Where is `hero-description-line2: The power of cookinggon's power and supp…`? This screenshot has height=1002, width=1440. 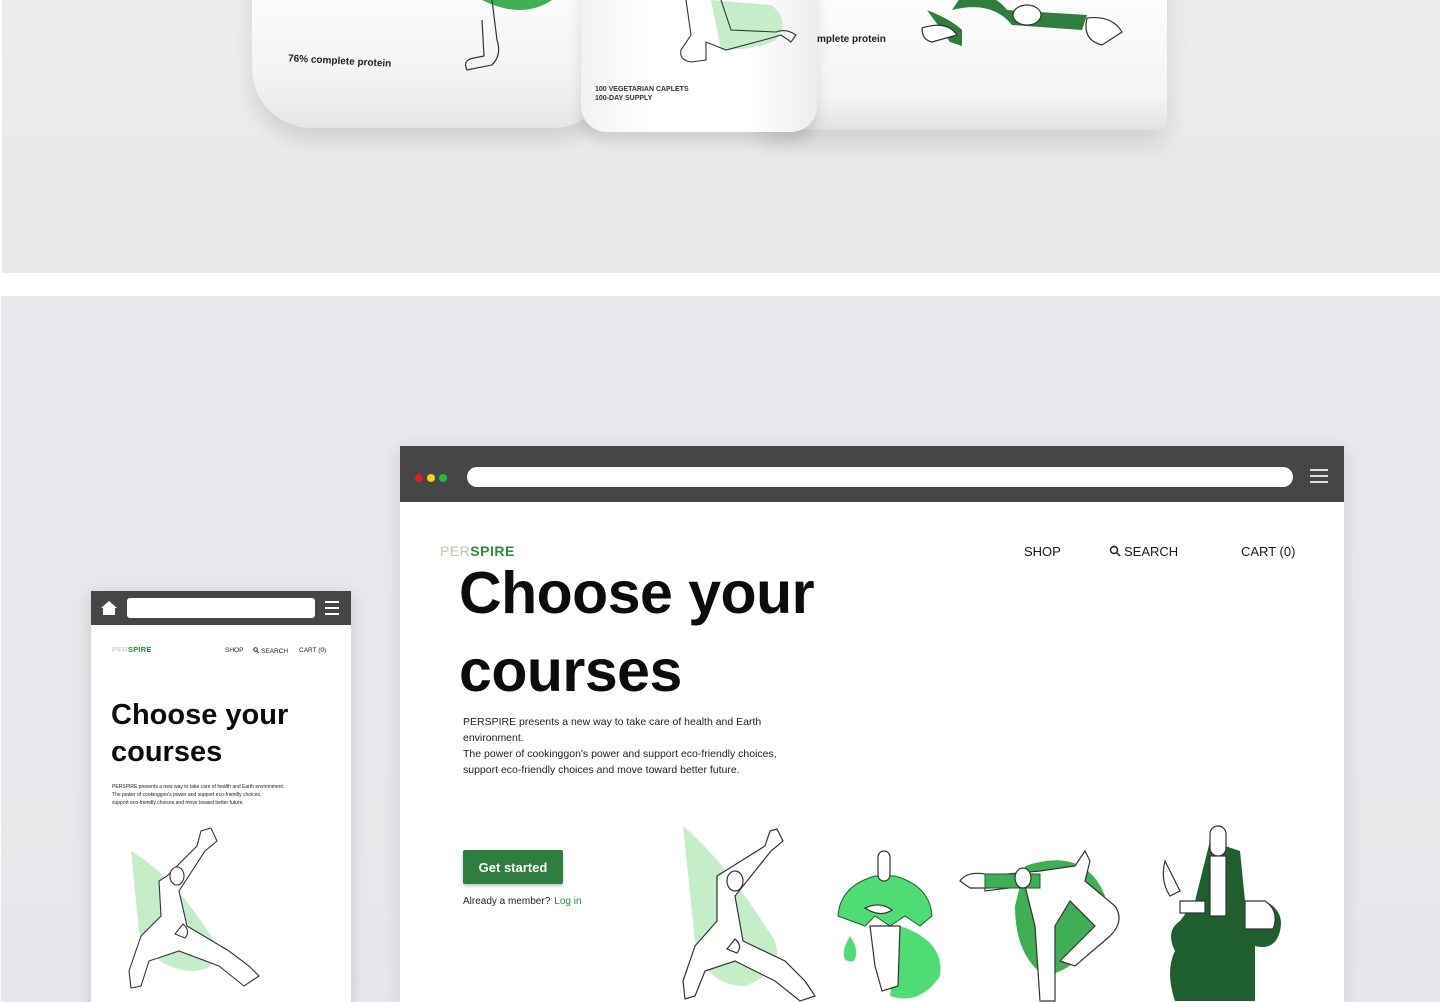
hero-description-line2: The power of cookinggon's power and supp… is located at coordinates (620, 754).